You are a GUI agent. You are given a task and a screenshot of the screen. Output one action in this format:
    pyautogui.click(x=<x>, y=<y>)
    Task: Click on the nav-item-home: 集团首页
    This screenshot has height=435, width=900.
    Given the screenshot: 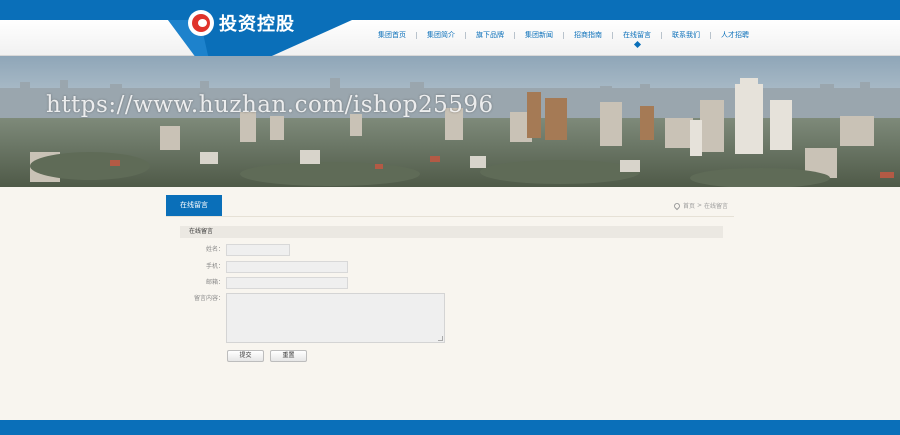 What is the action you would take?
    pyautogui.click(x=392, y=35)
    